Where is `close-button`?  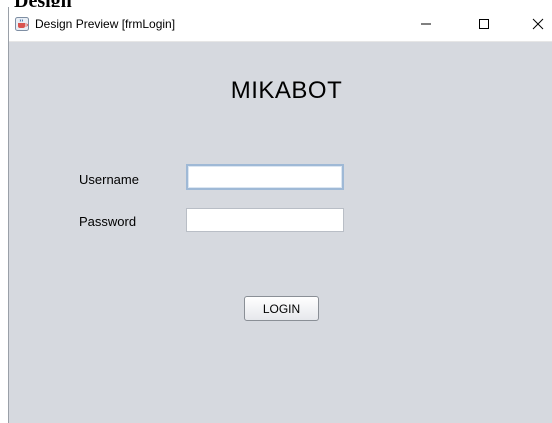 close-button is located at coordinates (533, 24).